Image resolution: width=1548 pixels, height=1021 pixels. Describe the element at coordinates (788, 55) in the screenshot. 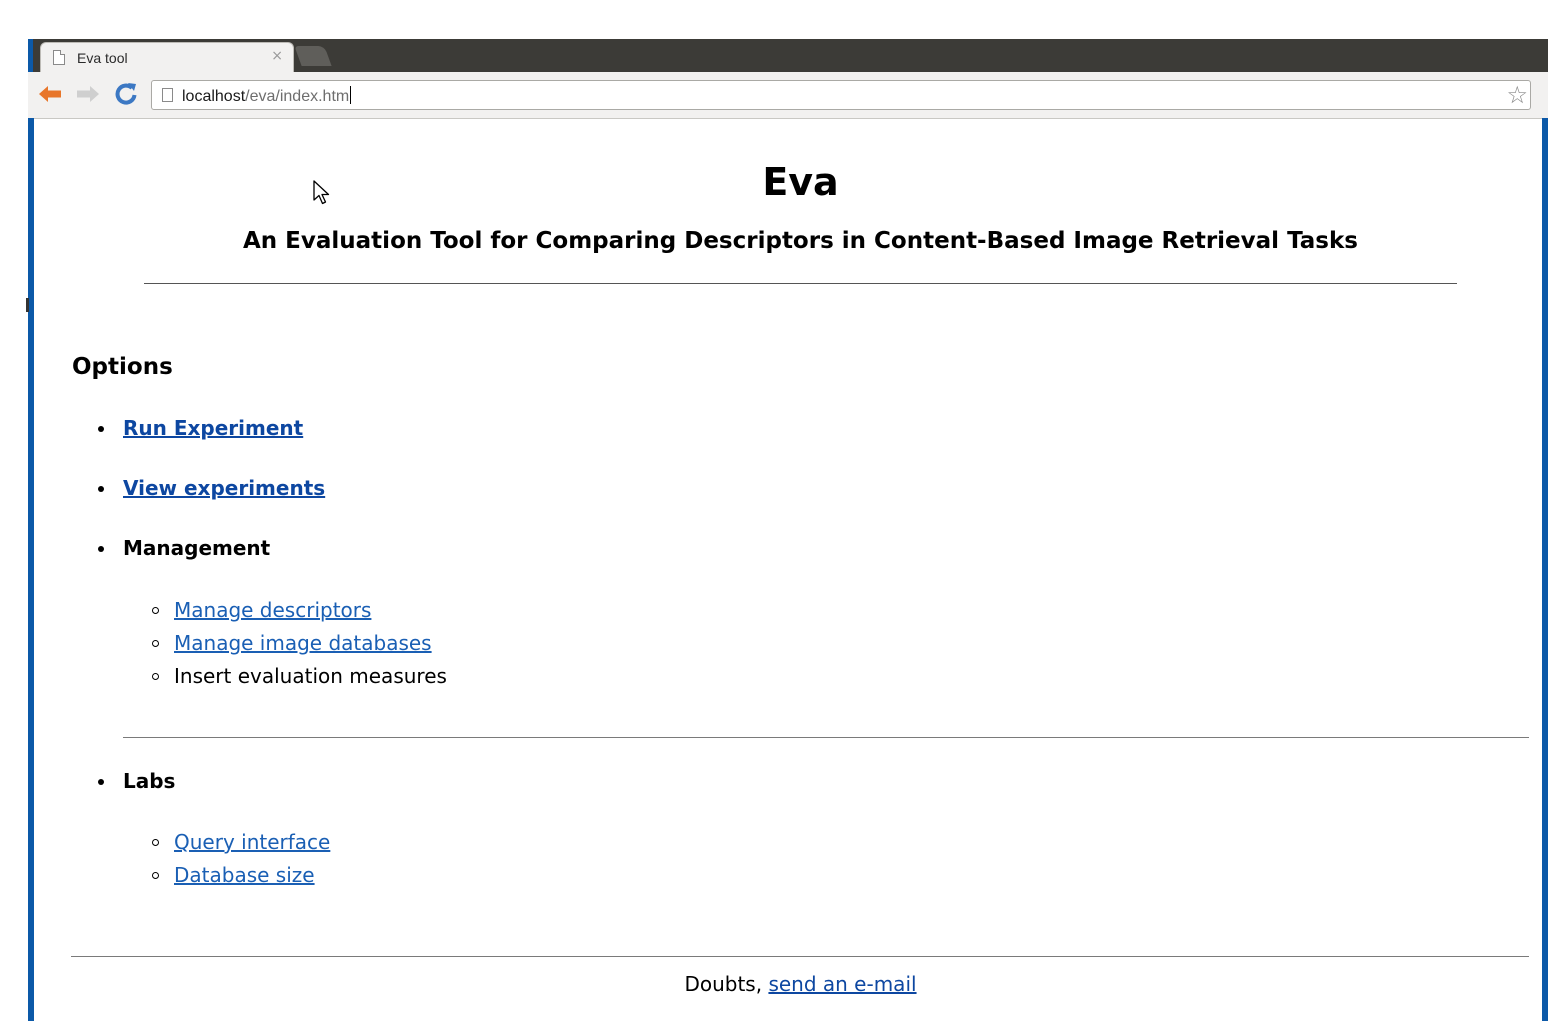

I see `tab-bar: Eva tool ×` at that location.